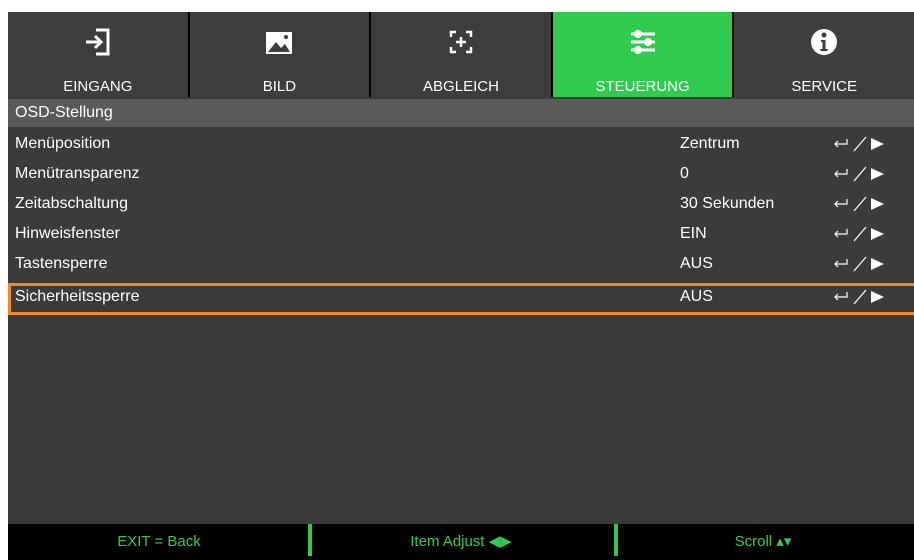 The image size is (914, 560). What do you see at coordinates (71, 203) in the screenshot?
I see `menu-item-label: Zeitabschaltung` at bounding box center [71, 203].